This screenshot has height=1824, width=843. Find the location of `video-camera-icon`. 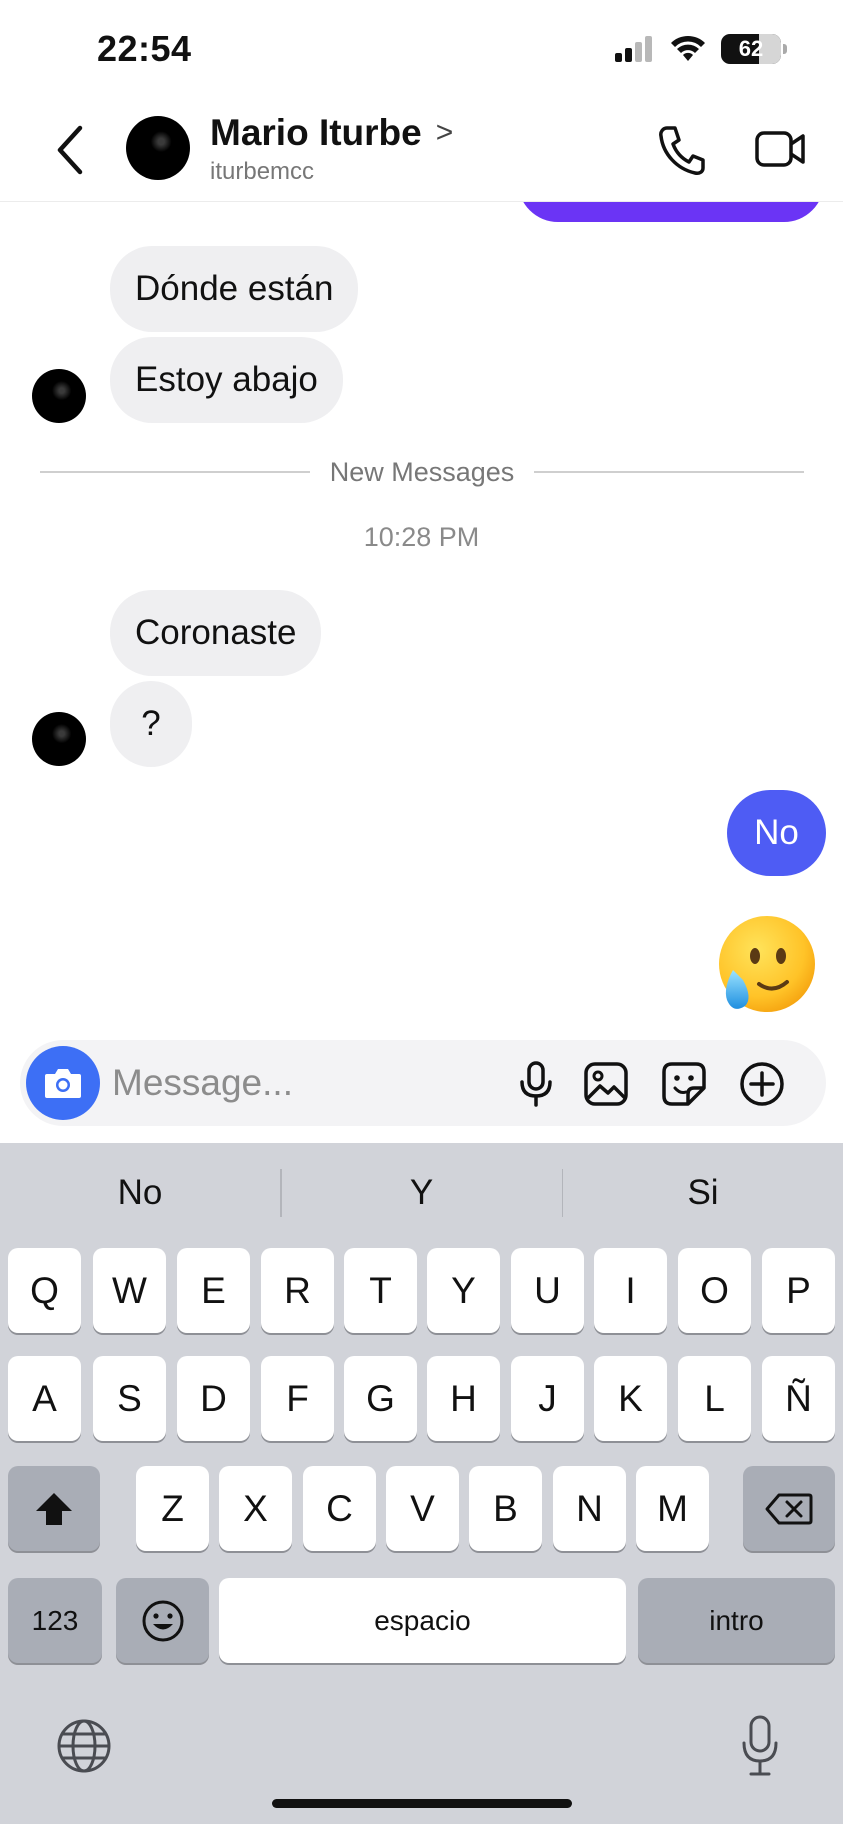

video-camera-icon is located at coordinates (780, 149).